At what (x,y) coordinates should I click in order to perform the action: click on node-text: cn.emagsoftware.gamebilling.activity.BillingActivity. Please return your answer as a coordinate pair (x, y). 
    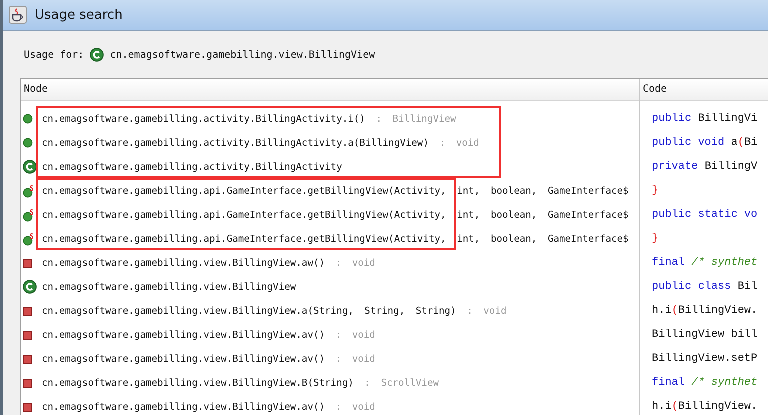
    Looking at the image, I should click on (192, 167).